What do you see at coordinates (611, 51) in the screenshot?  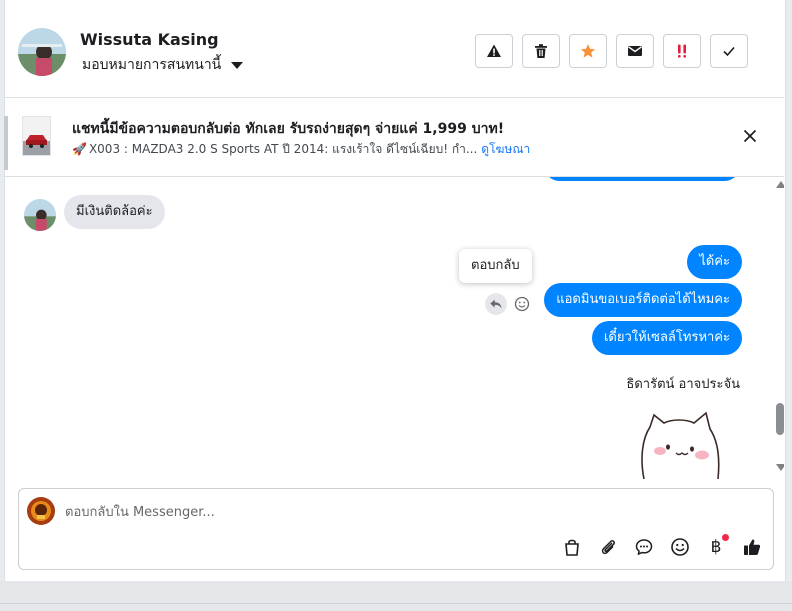 I see `header-actions` at bounding box center [611, 51].